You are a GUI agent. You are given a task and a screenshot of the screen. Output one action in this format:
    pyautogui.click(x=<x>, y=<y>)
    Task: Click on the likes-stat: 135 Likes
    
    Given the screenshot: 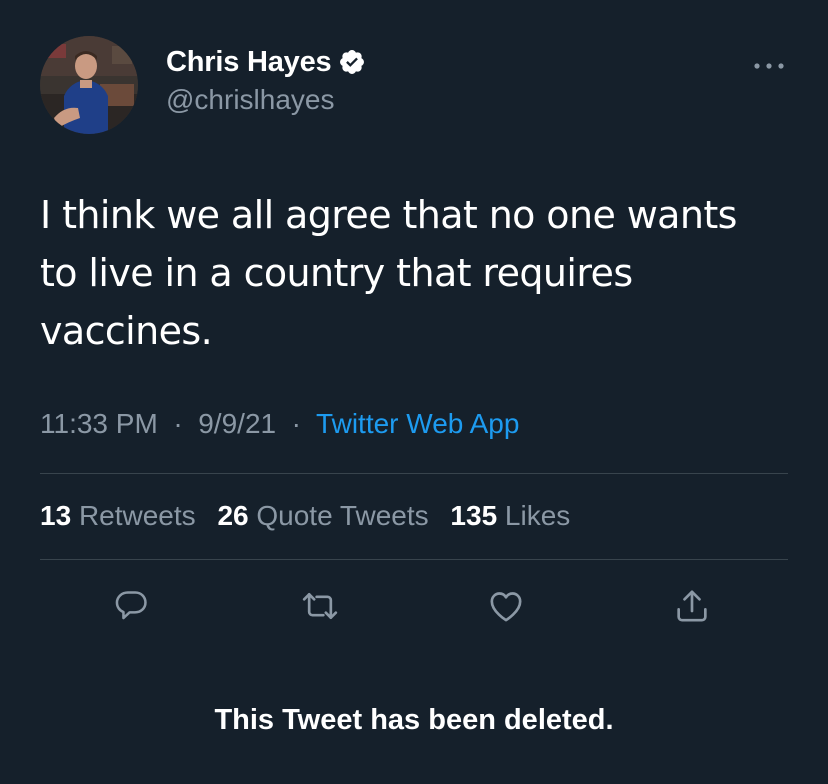 What is the action you would take?
    pyautogui.click(x=510, y=515)
    